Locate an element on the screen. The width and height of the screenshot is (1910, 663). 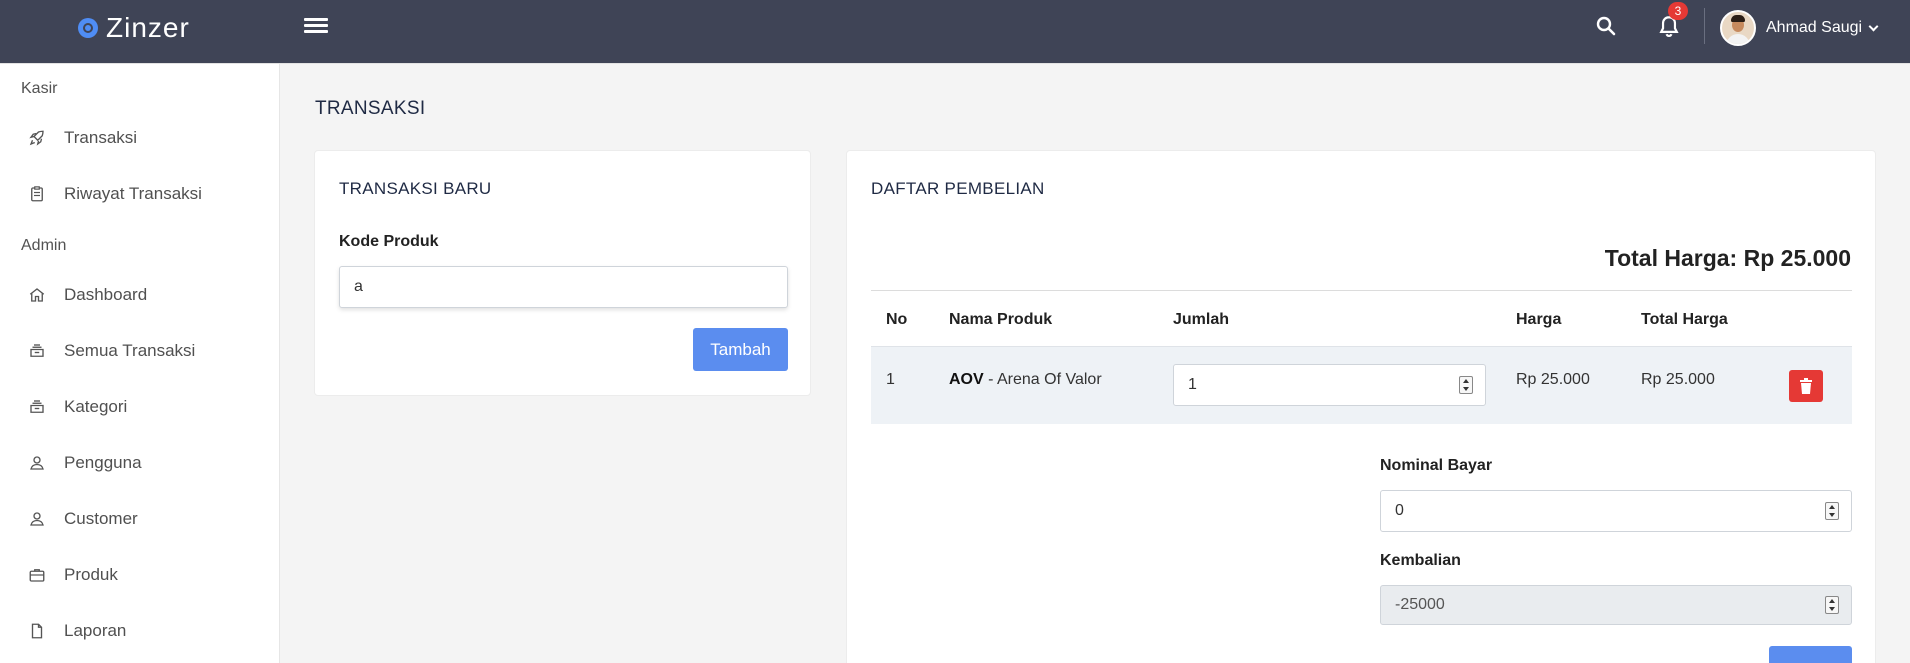
sidebar-item-semua-transaksi: Semua Transaksi is located at coordinates (139, 351).